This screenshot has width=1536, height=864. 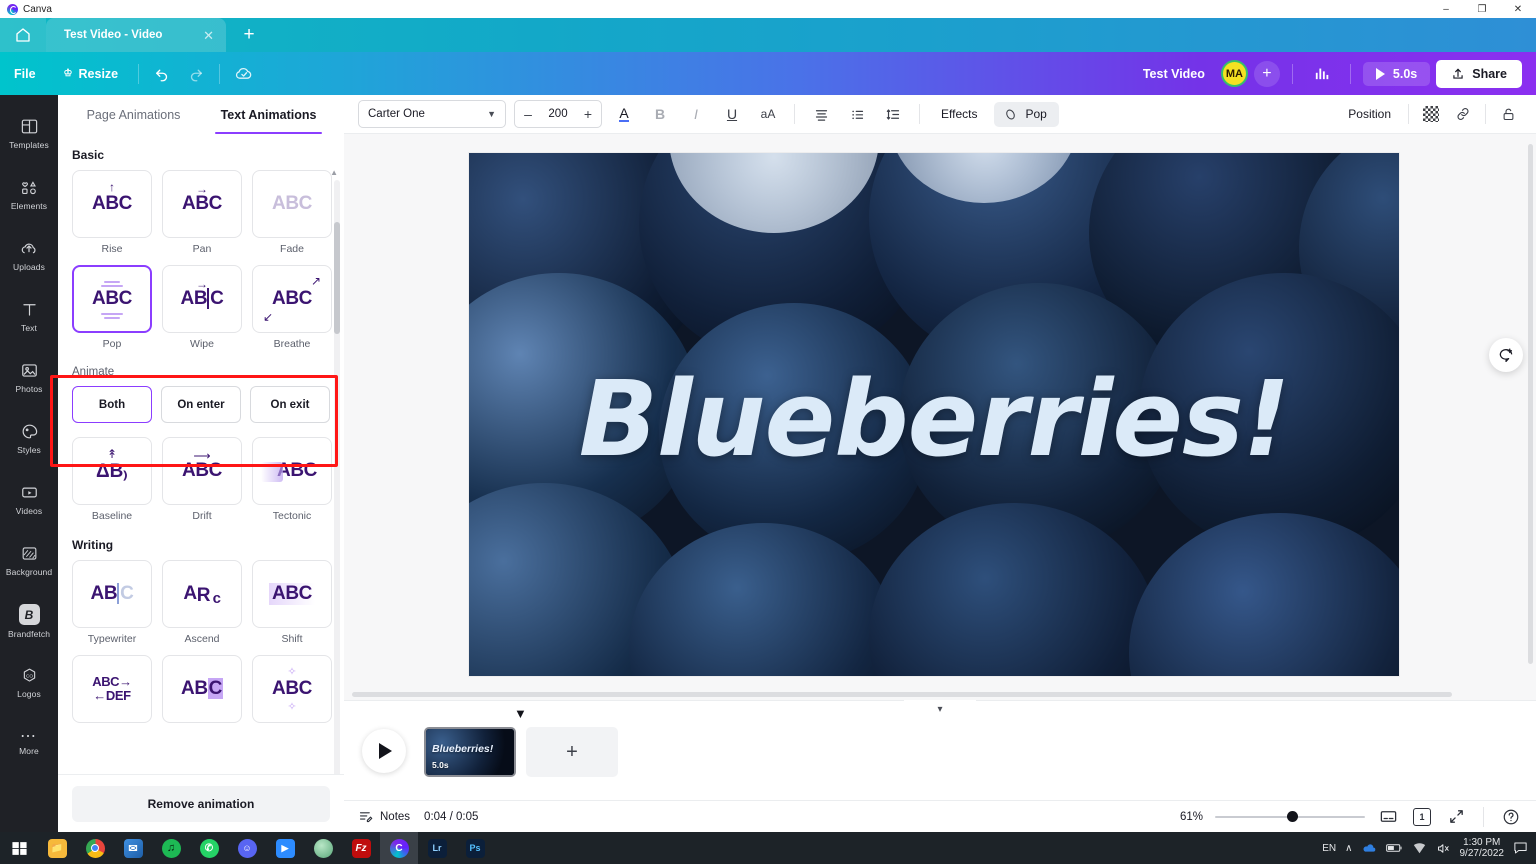 What do you see at coordinates (292, 479) in the screenshot?
I see `animation-option-tectonic: ABC Tectonic` at bounding box center [292, 479].